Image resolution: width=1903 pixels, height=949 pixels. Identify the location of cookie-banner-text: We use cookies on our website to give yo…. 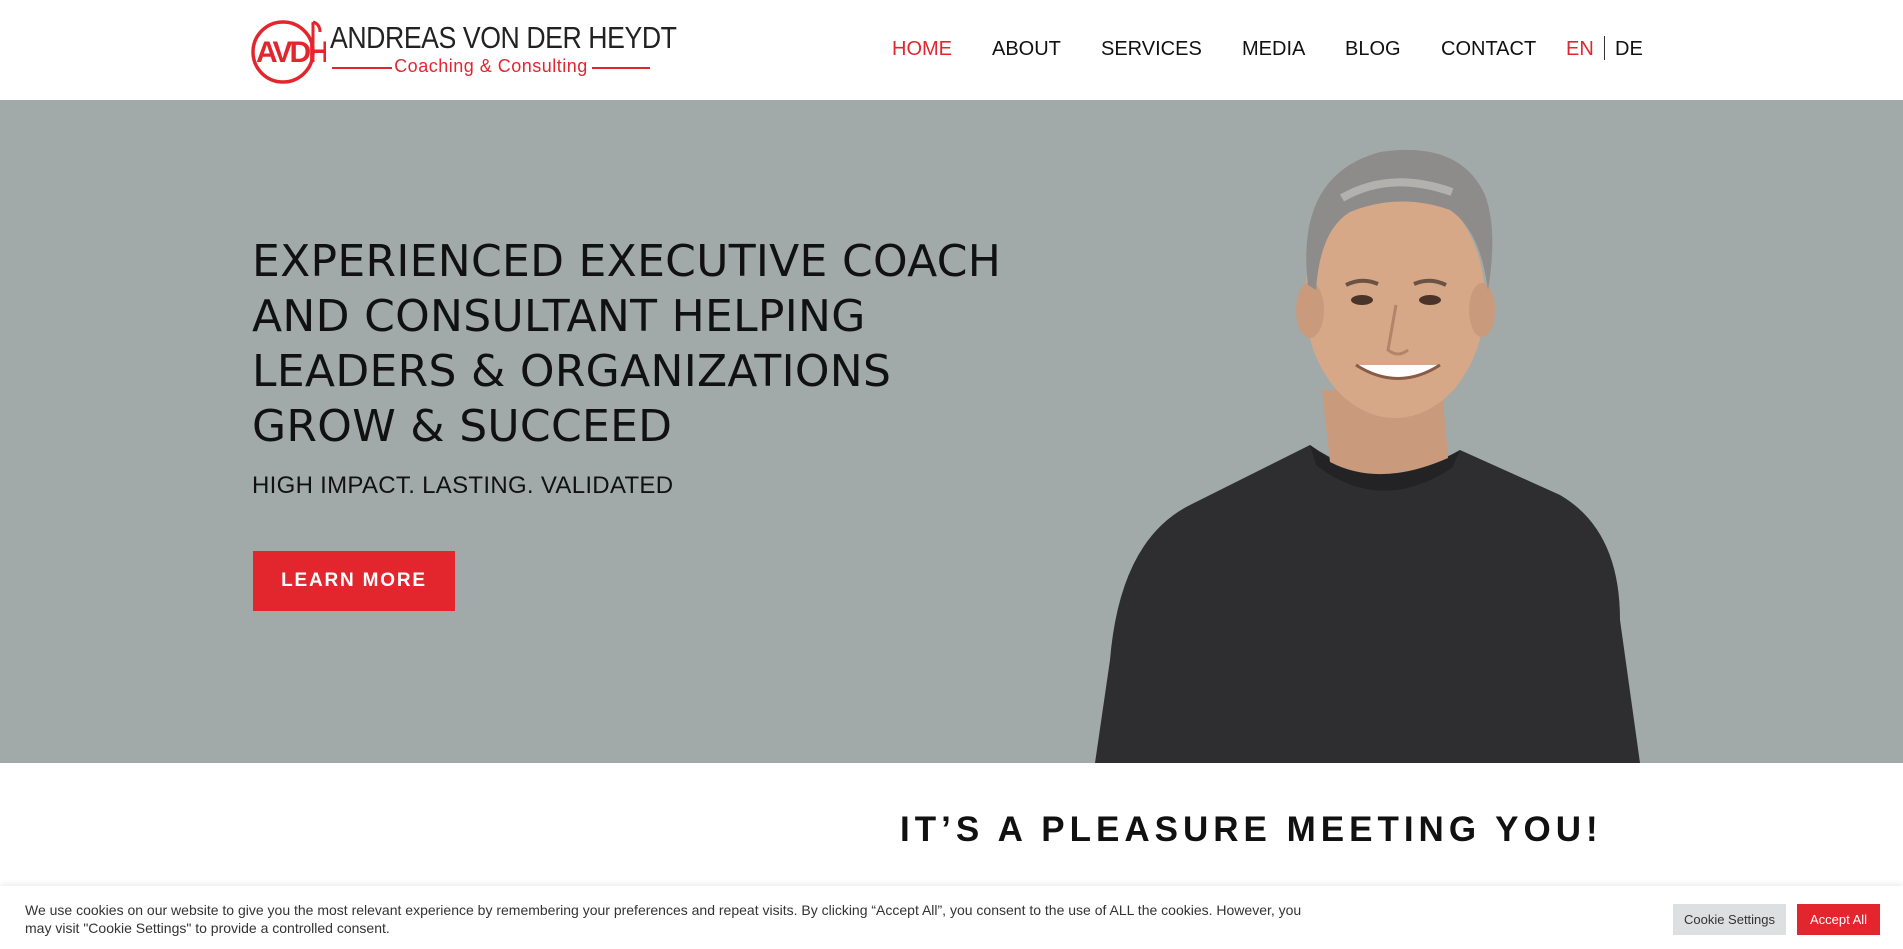
(663, 919).